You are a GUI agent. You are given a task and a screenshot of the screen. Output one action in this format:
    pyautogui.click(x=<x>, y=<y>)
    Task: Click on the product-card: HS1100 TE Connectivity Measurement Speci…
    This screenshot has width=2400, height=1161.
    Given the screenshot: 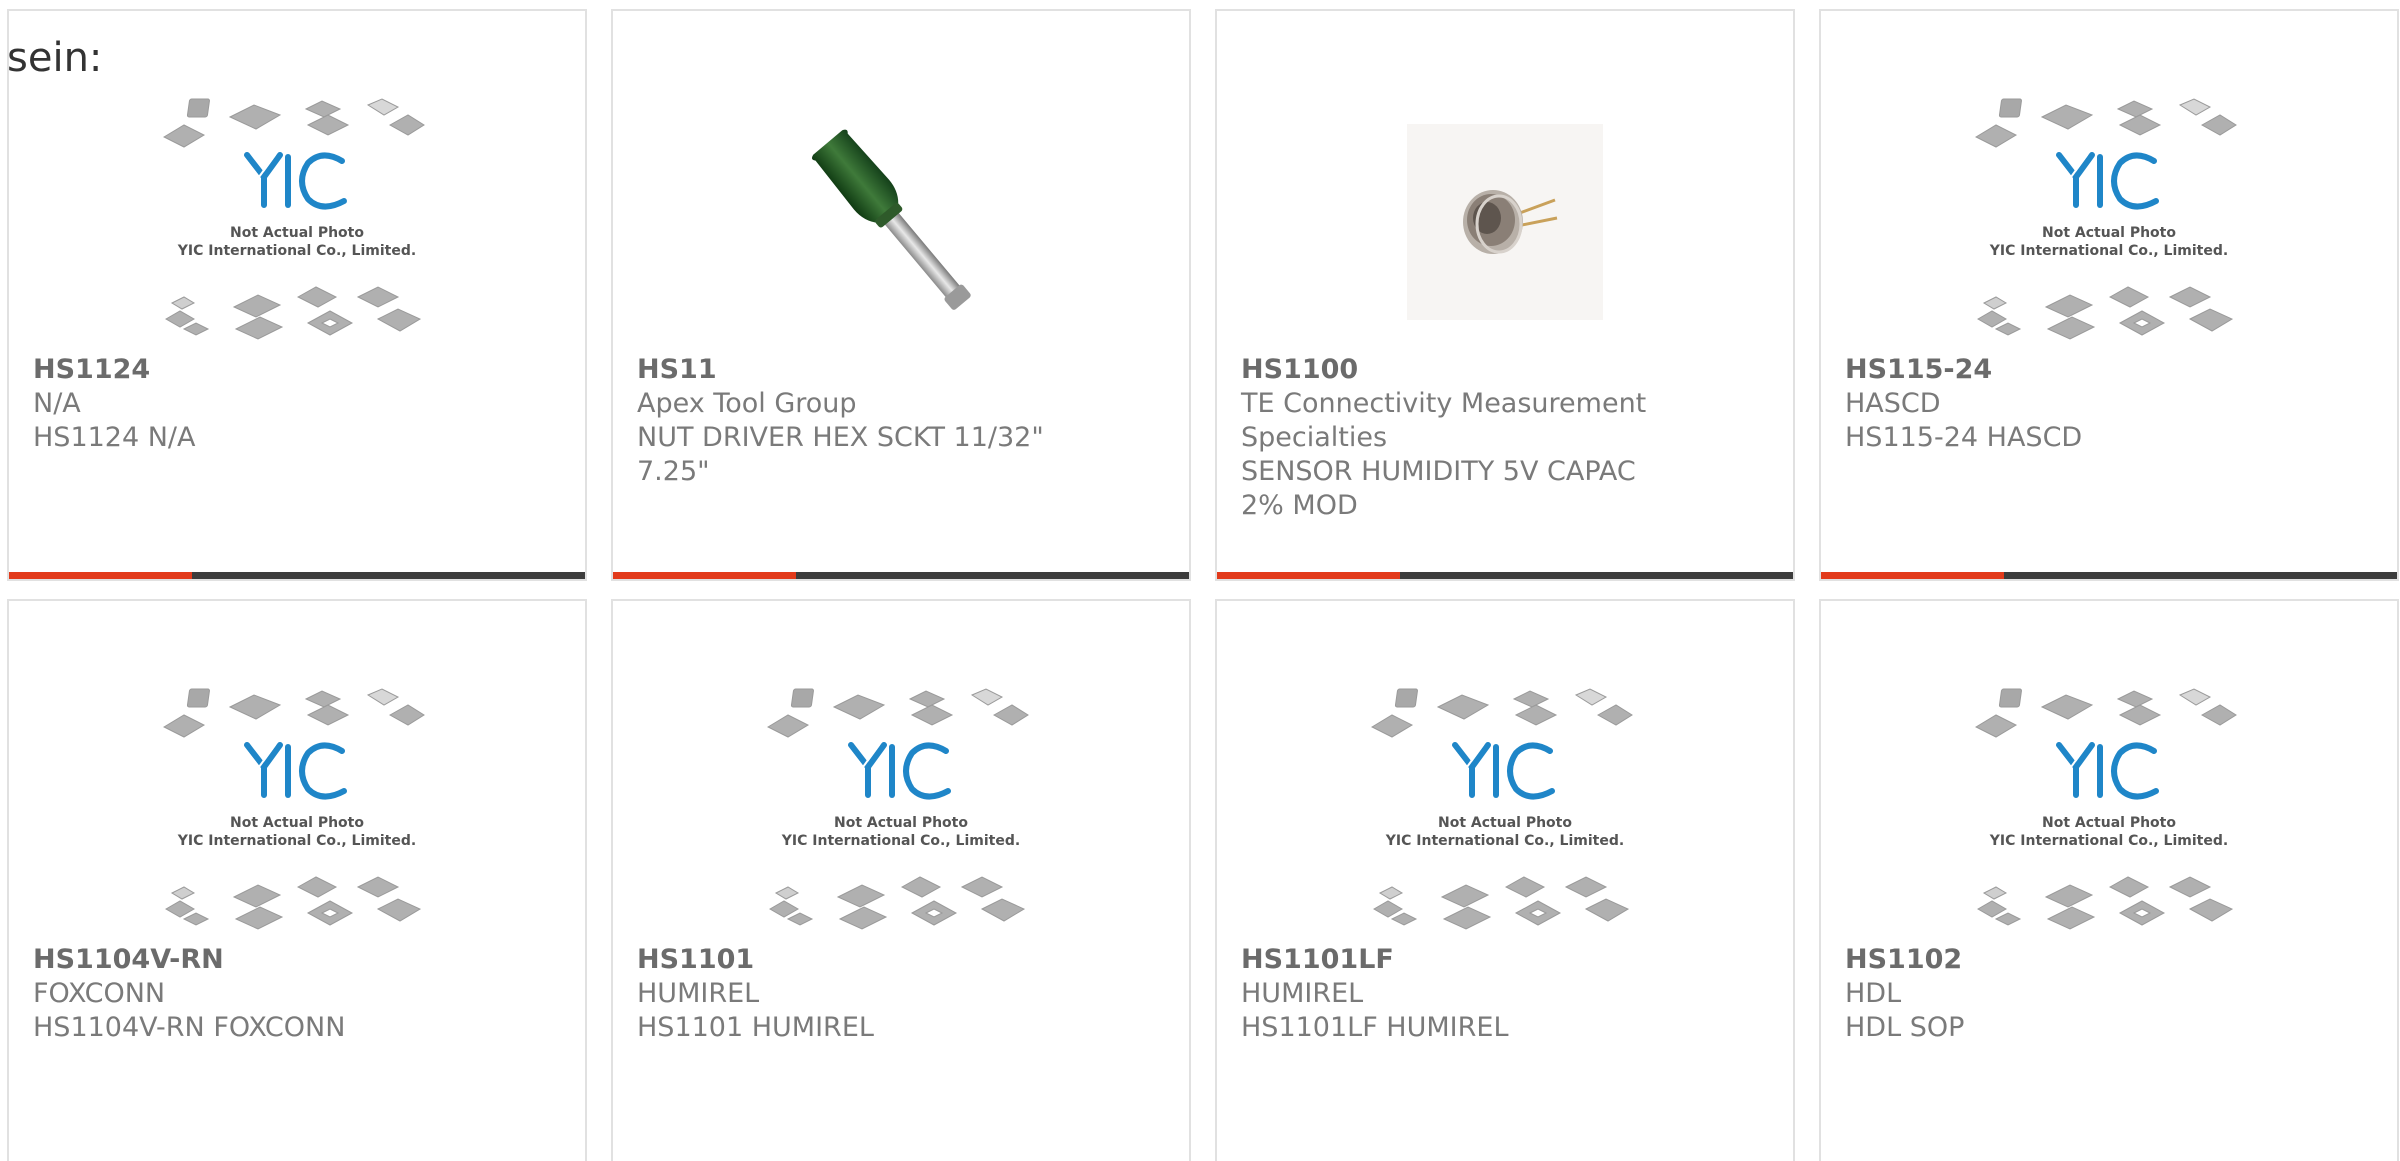 What is the action you would take?
    pyautogui.click(x=1505, y=295)
    